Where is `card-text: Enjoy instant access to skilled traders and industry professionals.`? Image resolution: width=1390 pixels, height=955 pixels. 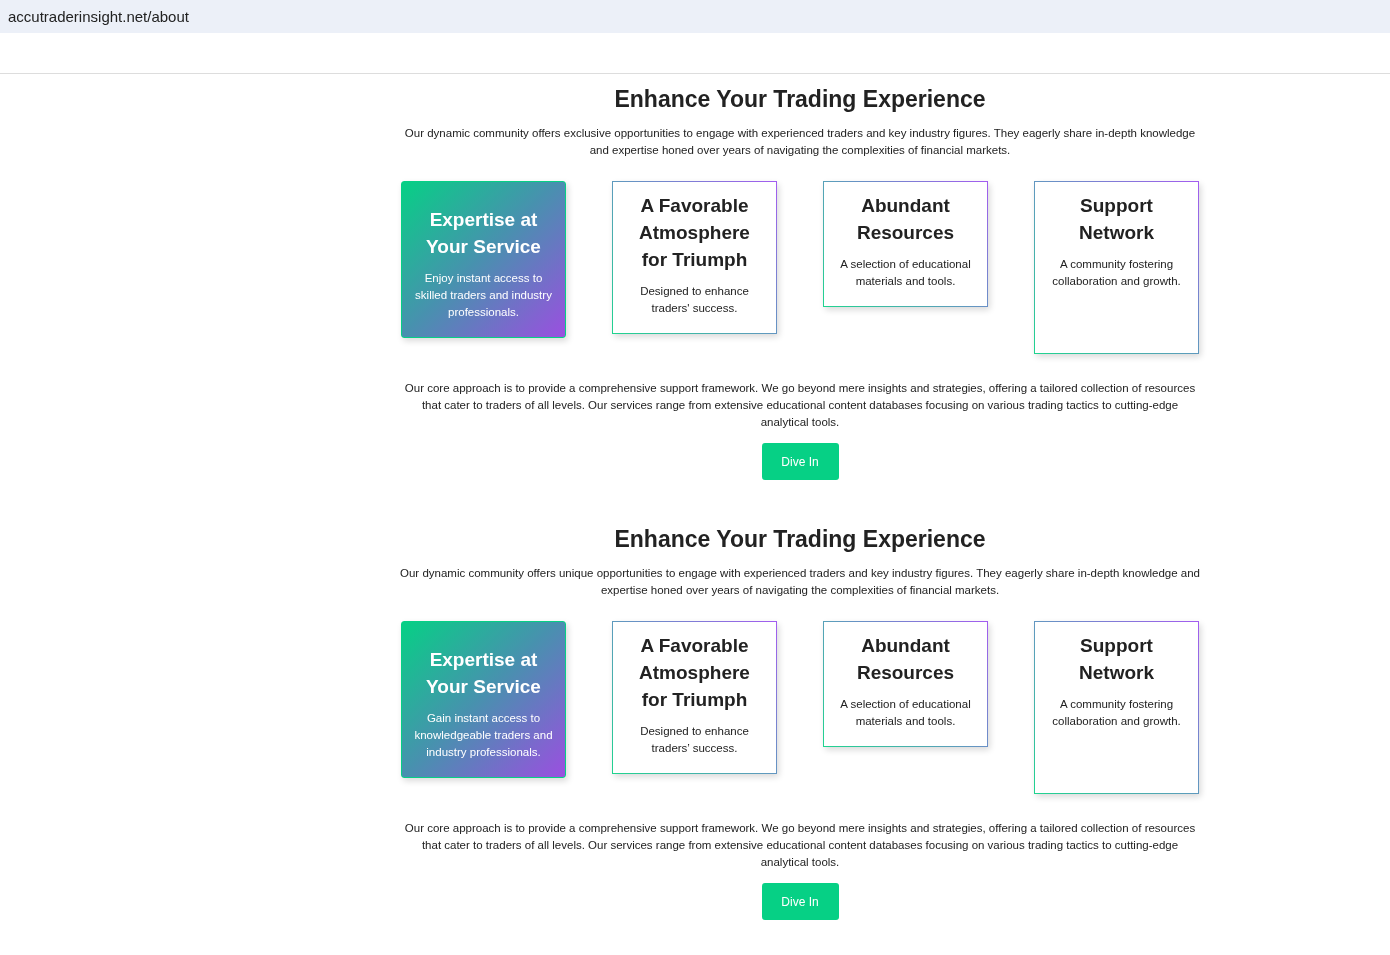
card-text: Enjoy instant access to skilled traders and industry professionals. is located at coordinates (483, 295).